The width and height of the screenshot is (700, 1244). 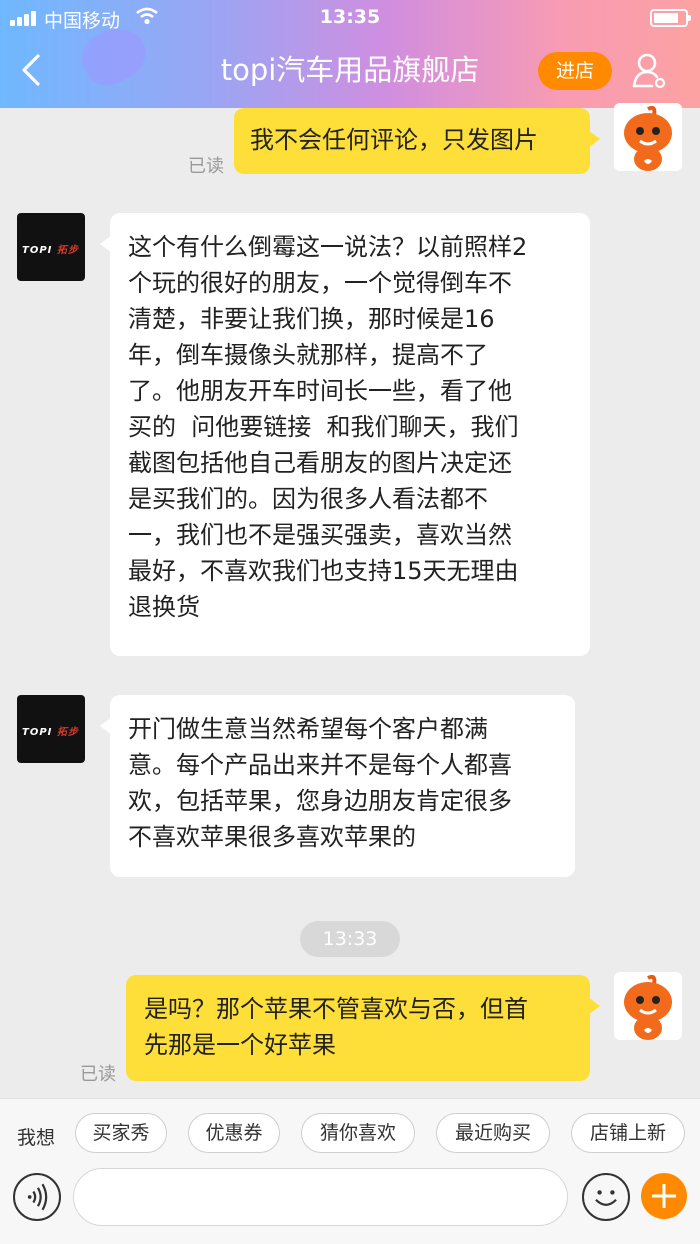 I want to click on message-input, so click(x=320, y=1197).